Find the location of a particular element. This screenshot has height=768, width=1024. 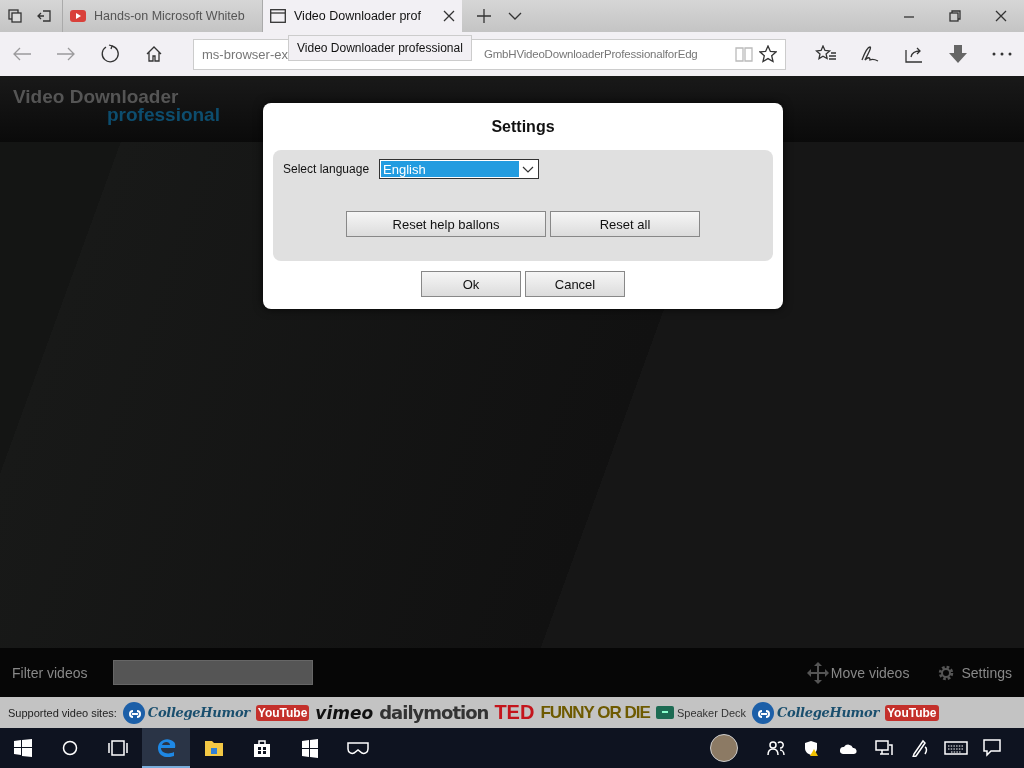

filter-field is located at coordinates (213, 672).